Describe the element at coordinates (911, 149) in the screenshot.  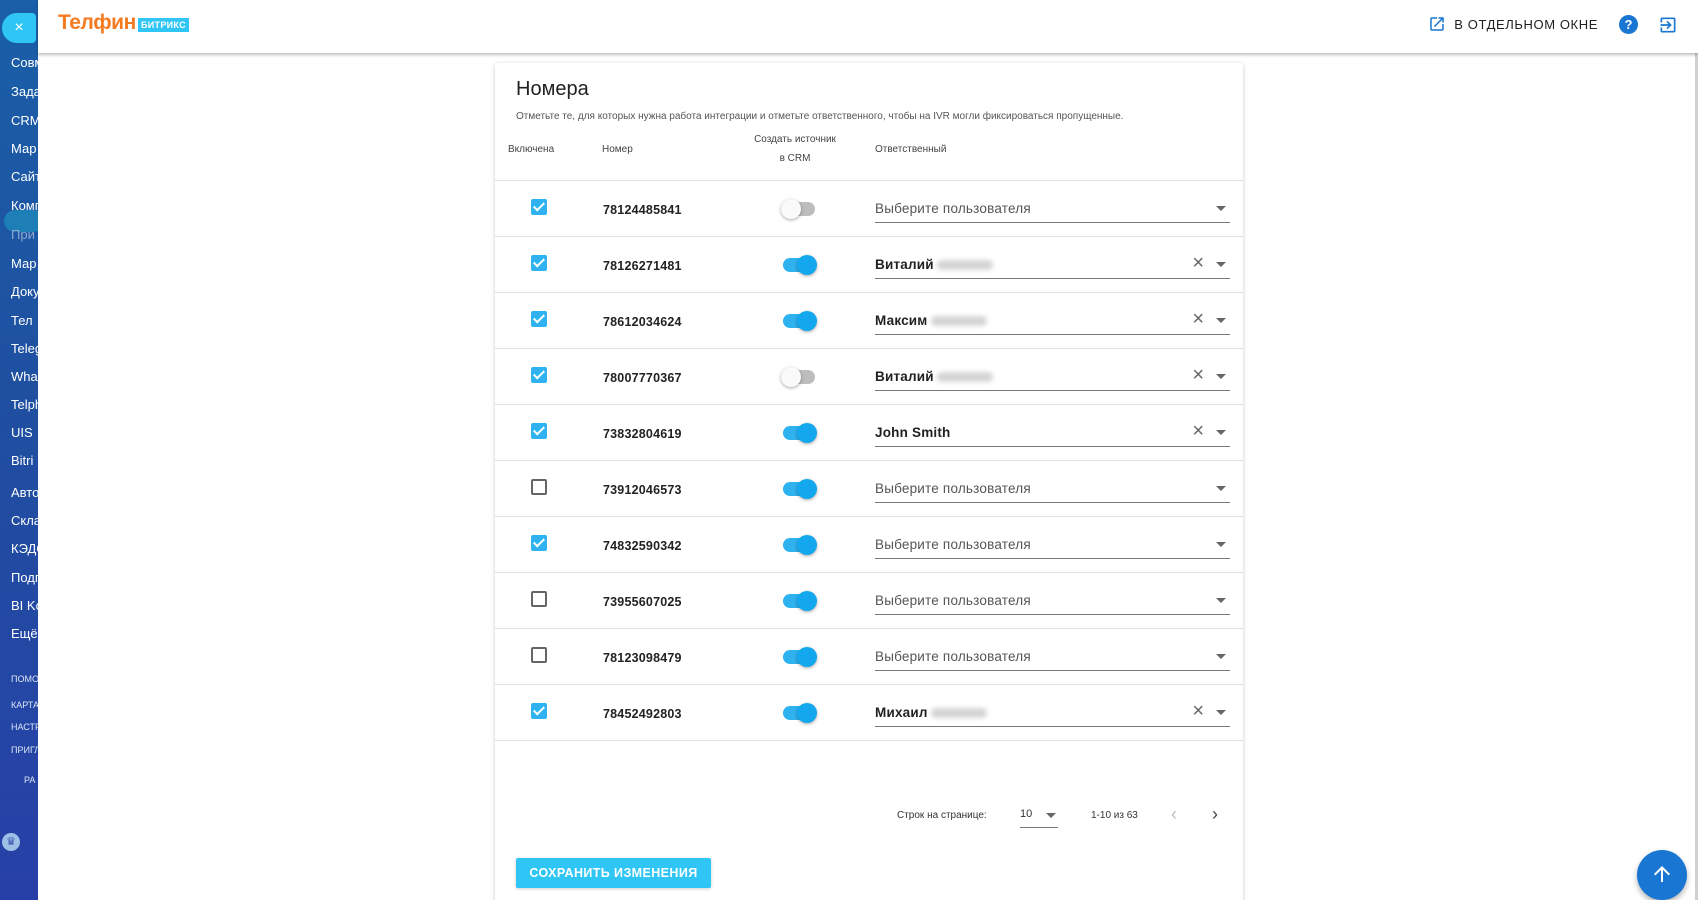
I see `column-header-responsible: Ответственный` at that location.